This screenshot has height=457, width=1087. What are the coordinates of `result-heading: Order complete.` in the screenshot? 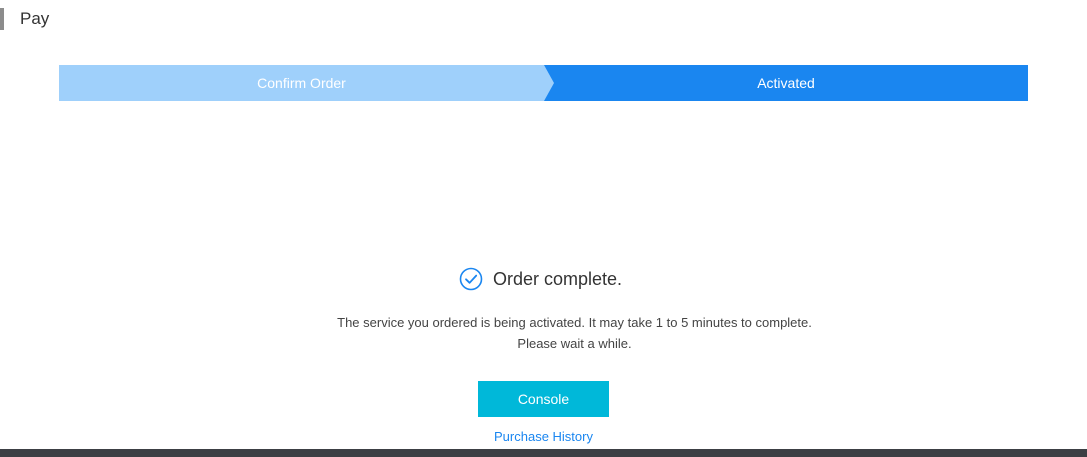 It's located at (543, 279).